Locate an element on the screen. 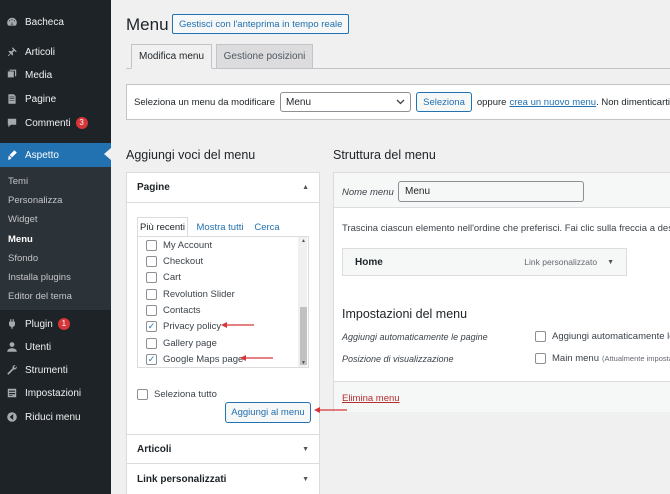  sidebar-item-settings: Impostazioni is located at coordinates (55, 393).